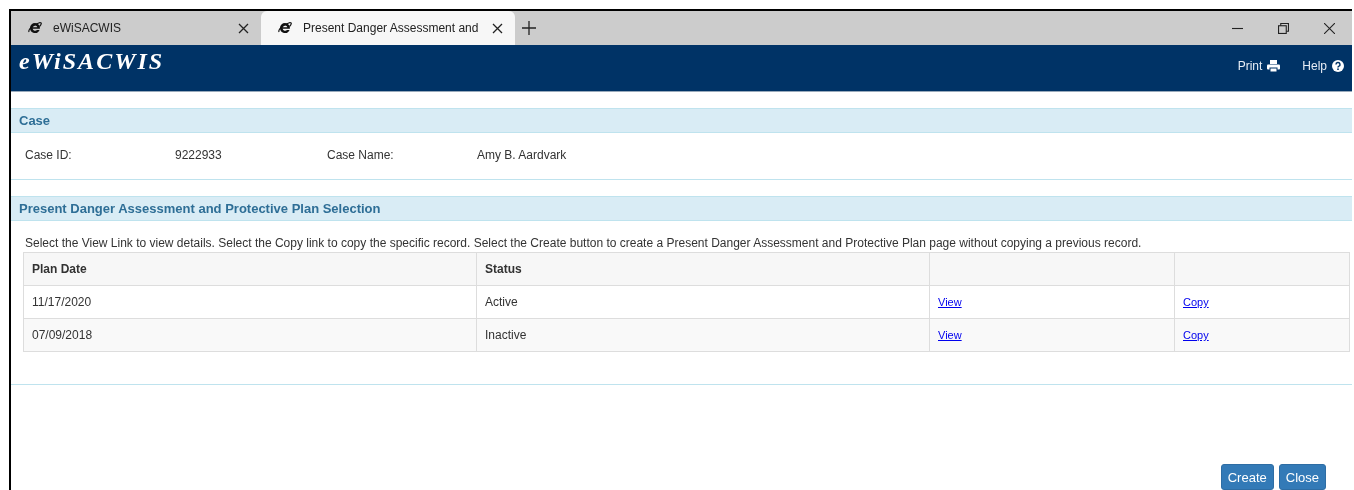 This screenshot has height=490, width=1354. Describe the element at coordinates (250, 335) in the screenshot. I see `table-cell: 07/09/2018` at that location.